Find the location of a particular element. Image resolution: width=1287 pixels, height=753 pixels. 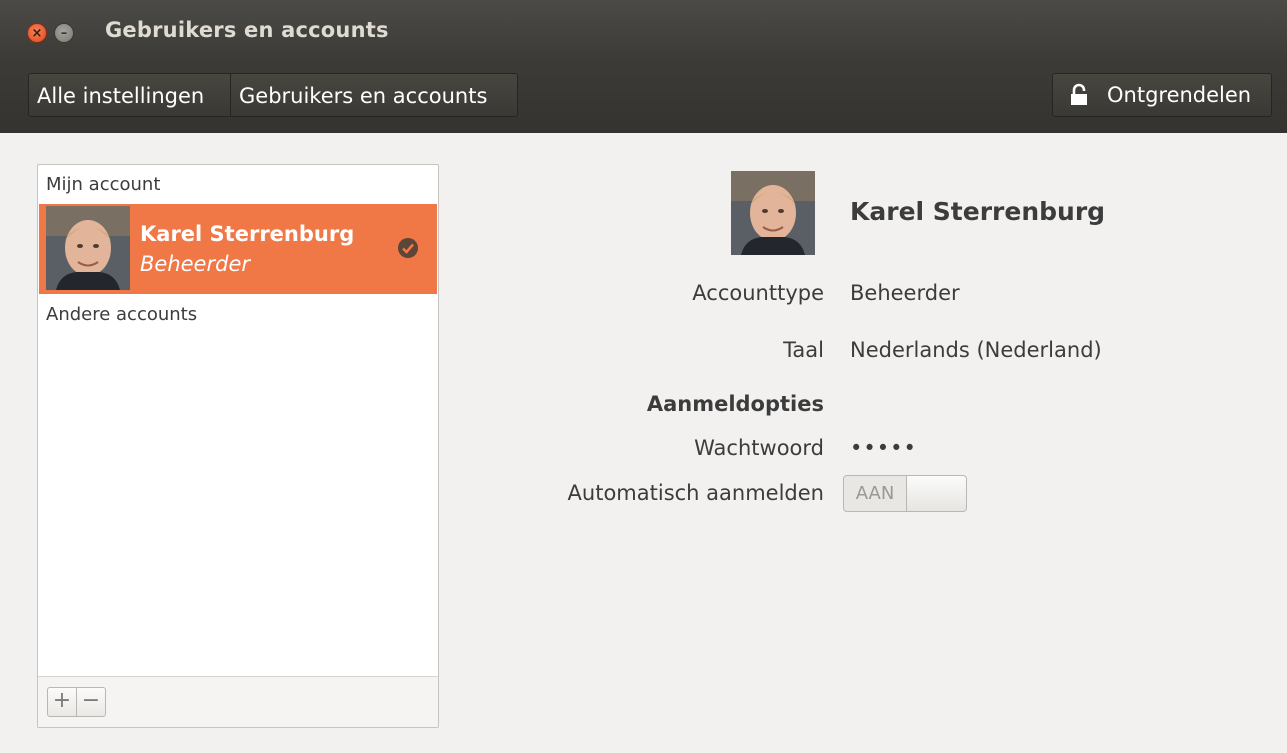

auto-login-toggle-text: AAN is located at coordinates (875, 493).